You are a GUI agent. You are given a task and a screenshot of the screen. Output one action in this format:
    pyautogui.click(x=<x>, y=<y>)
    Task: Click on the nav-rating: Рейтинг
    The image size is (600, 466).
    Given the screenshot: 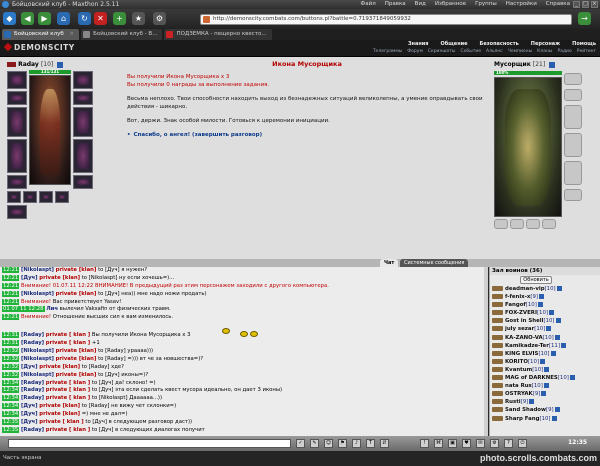 What is the action you would take?
    pyautogui.click(x=586, y=51)
    